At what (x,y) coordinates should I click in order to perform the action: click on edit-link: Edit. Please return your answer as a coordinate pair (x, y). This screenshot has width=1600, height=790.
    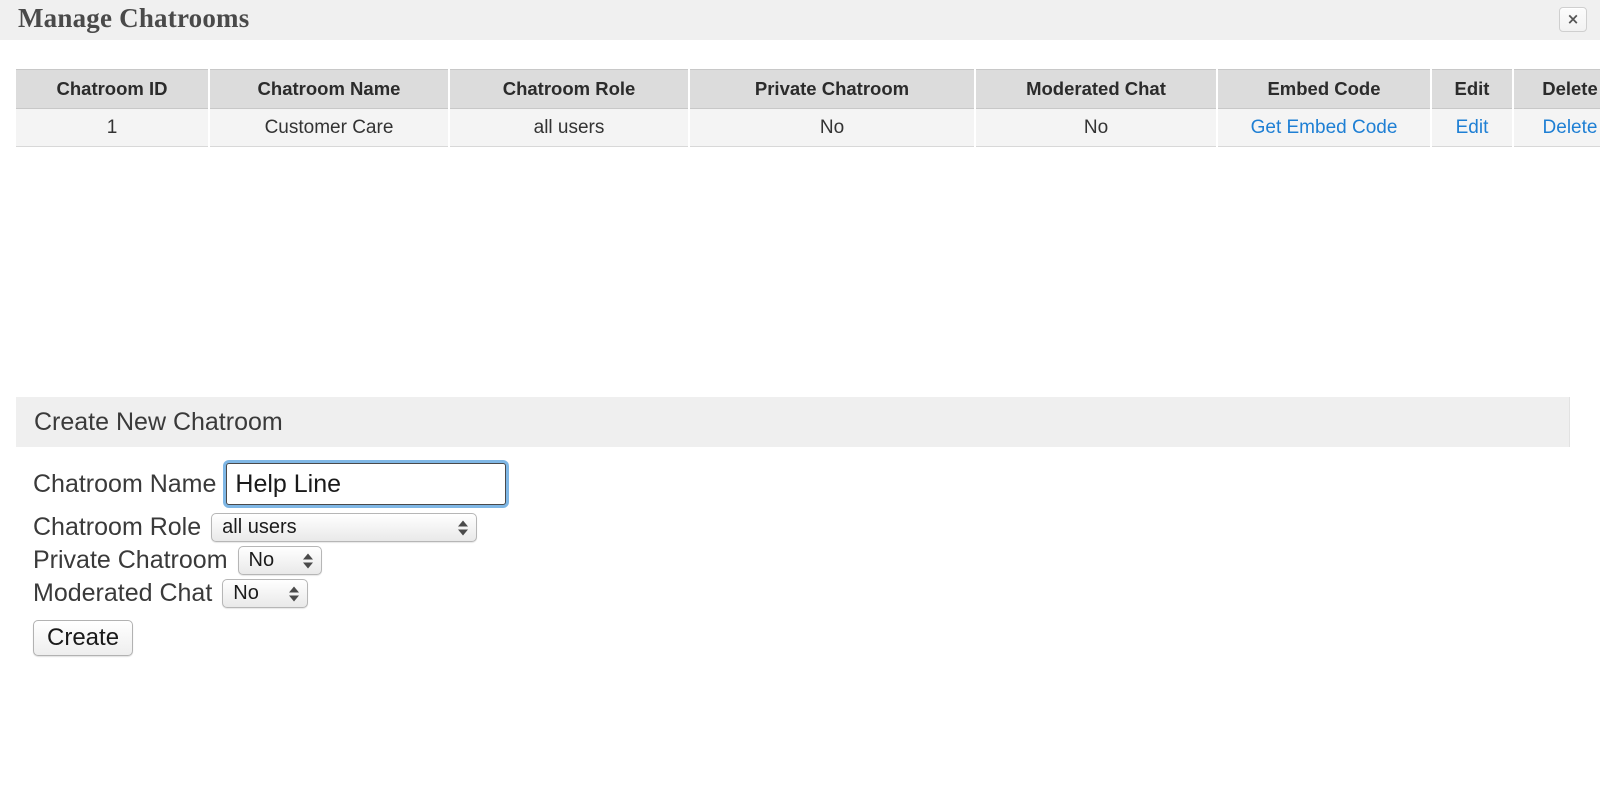
    Looking at the image, I should click on (1472, 127).